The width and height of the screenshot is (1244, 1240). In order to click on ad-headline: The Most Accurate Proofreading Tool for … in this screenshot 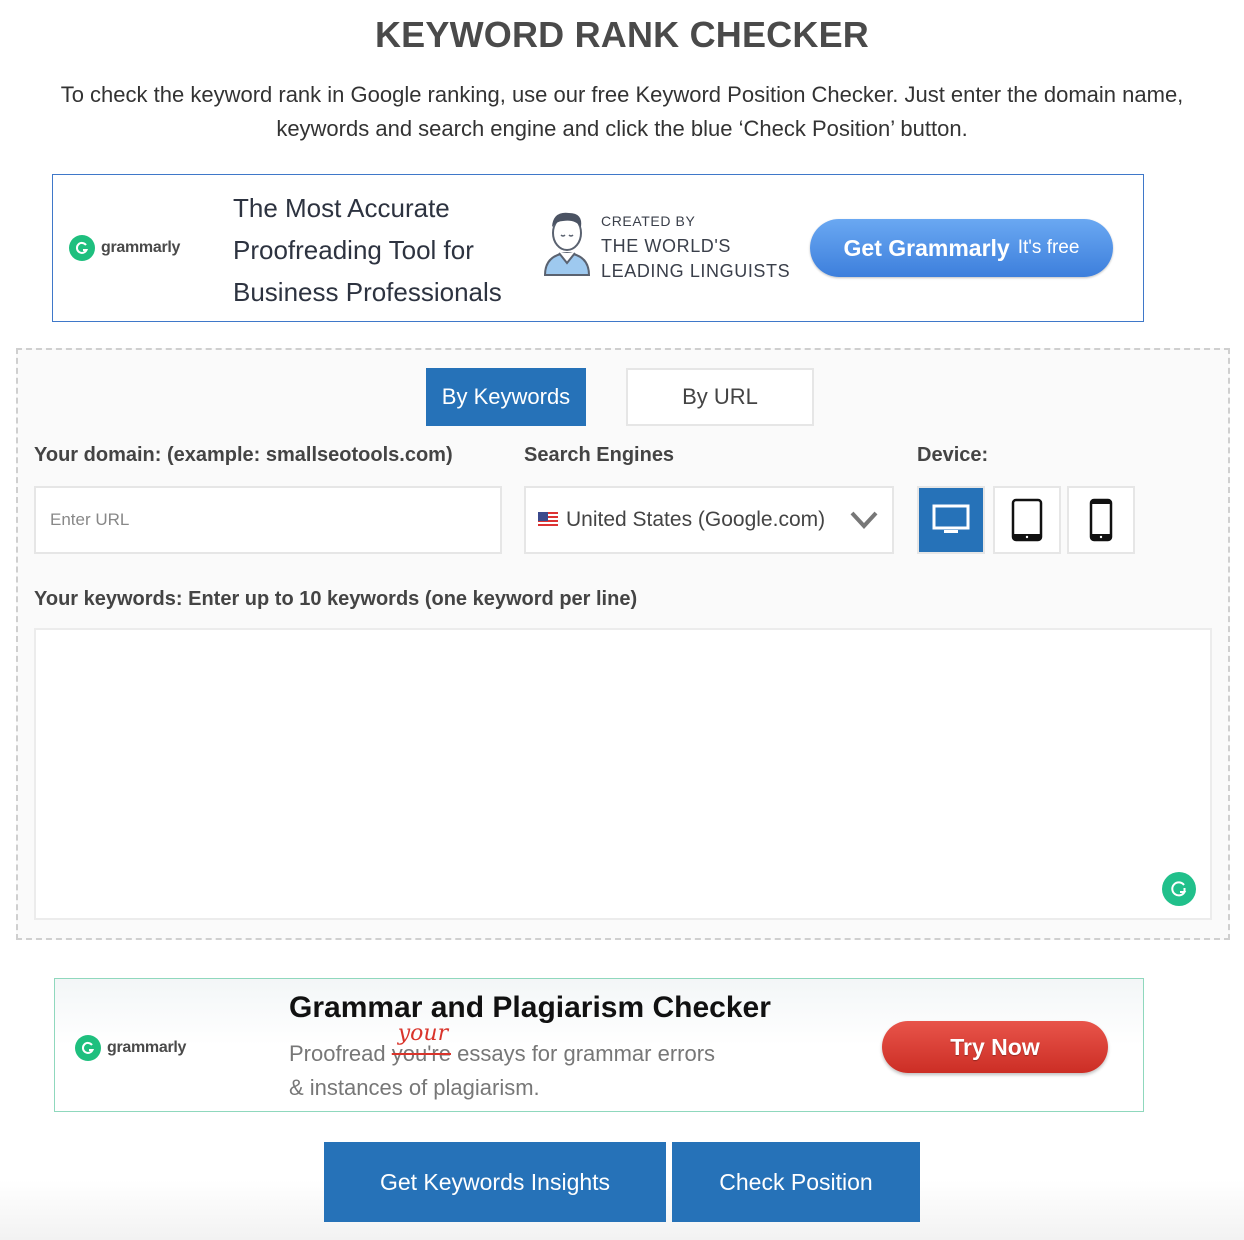, I will do `click(383, 250)`.